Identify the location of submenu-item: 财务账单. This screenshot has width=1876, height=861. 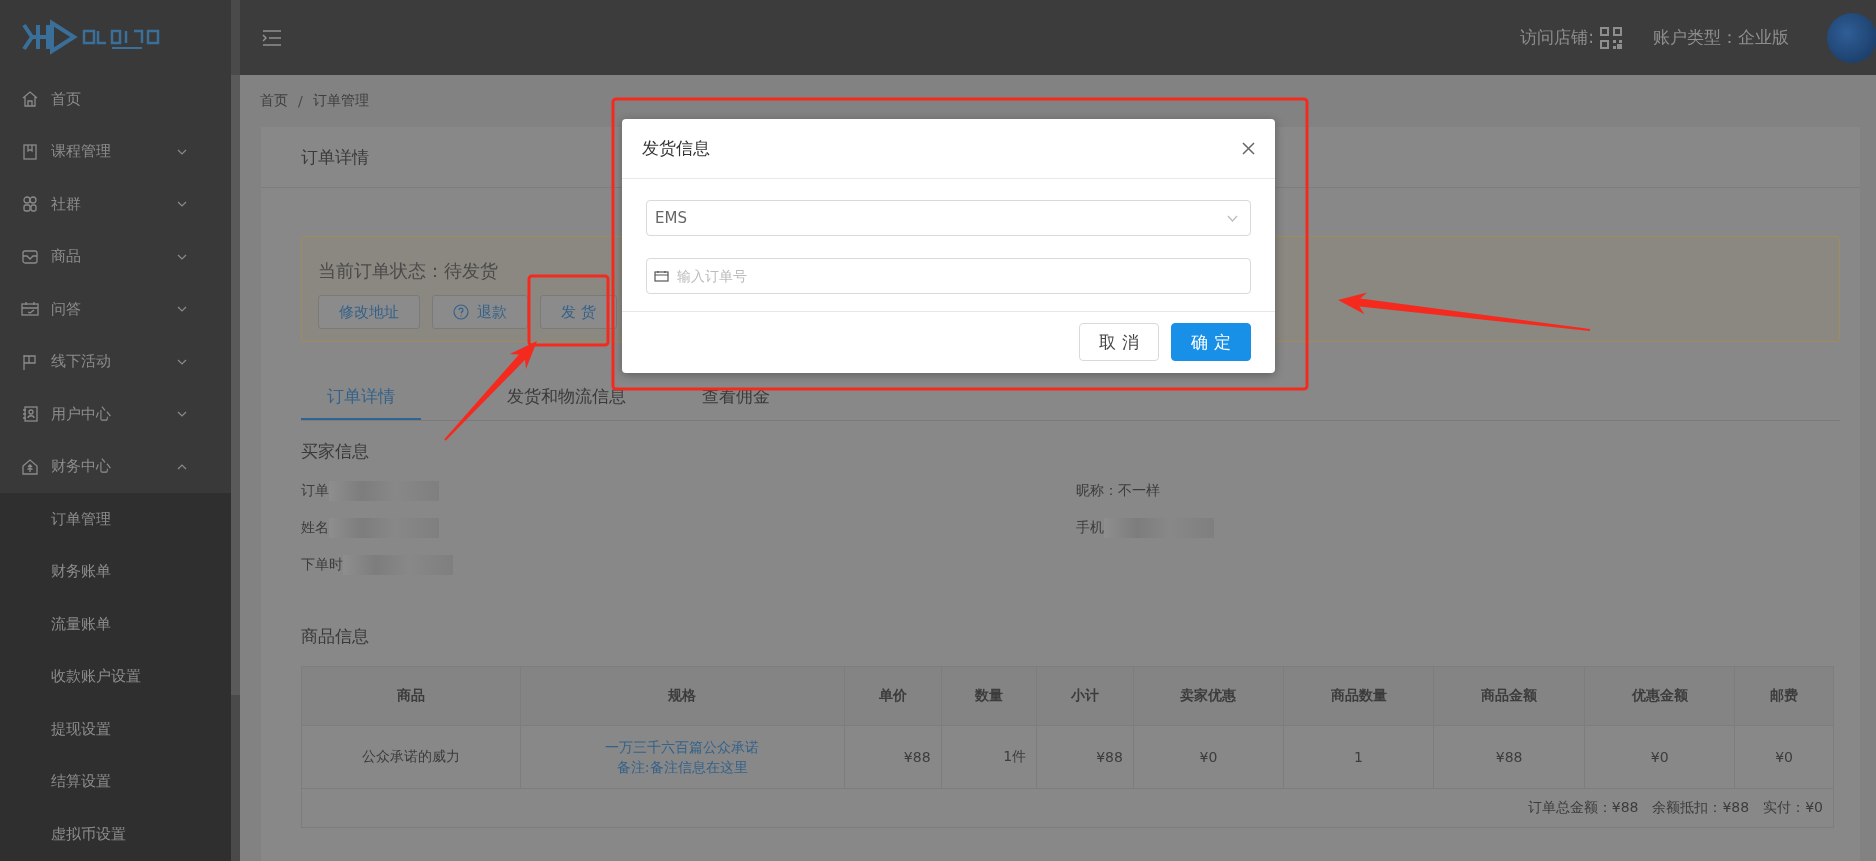
(55, 571).